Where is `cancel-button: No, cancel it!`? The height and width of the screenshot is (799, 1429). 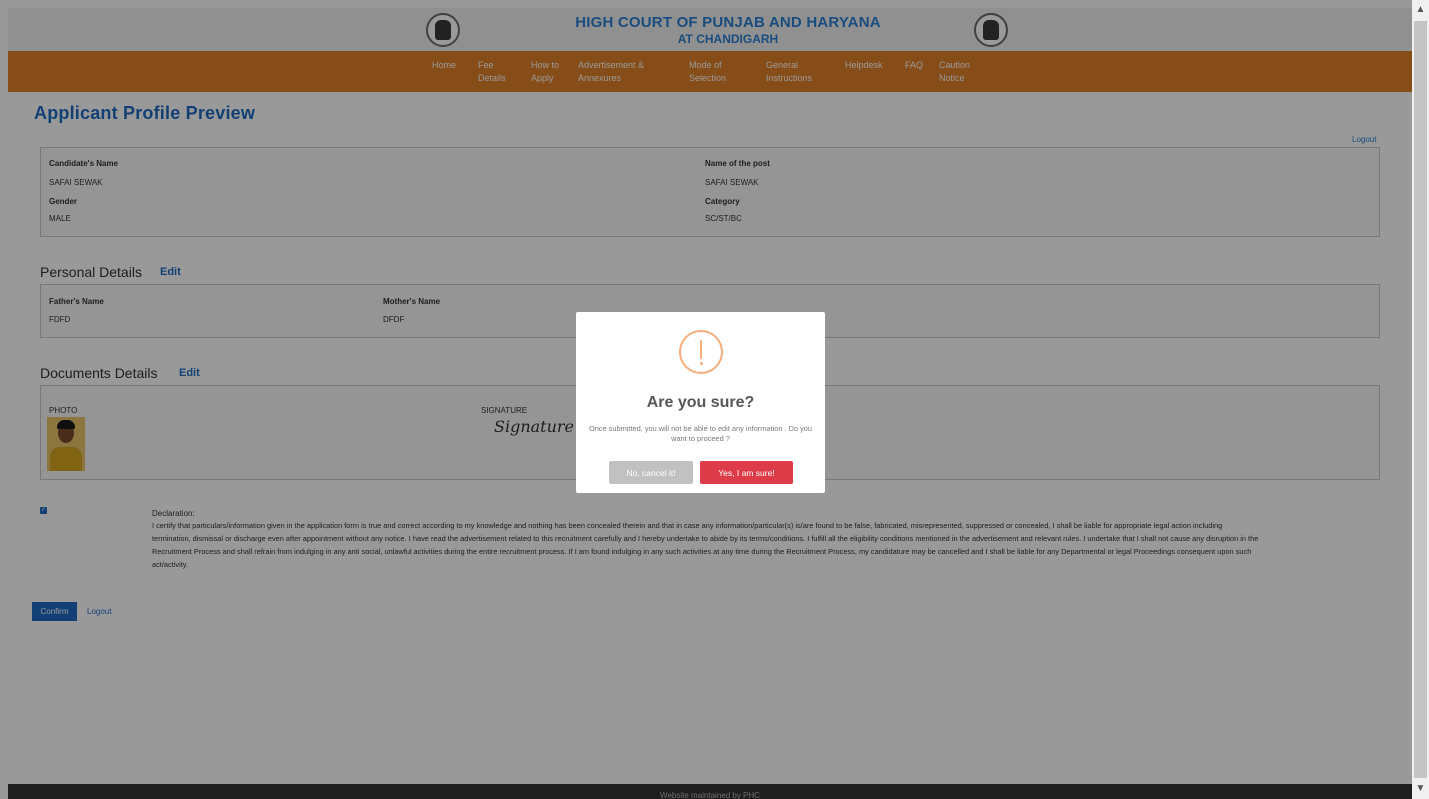
cancel-button: No, cancel it! is located at coordinates (651, 472).